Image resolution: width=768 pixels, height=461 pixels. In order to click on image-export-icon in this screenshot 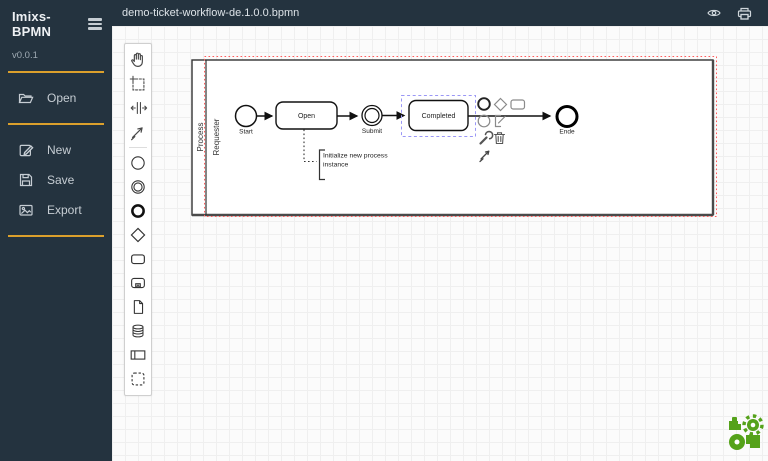, I will do `click(26, 210)`.